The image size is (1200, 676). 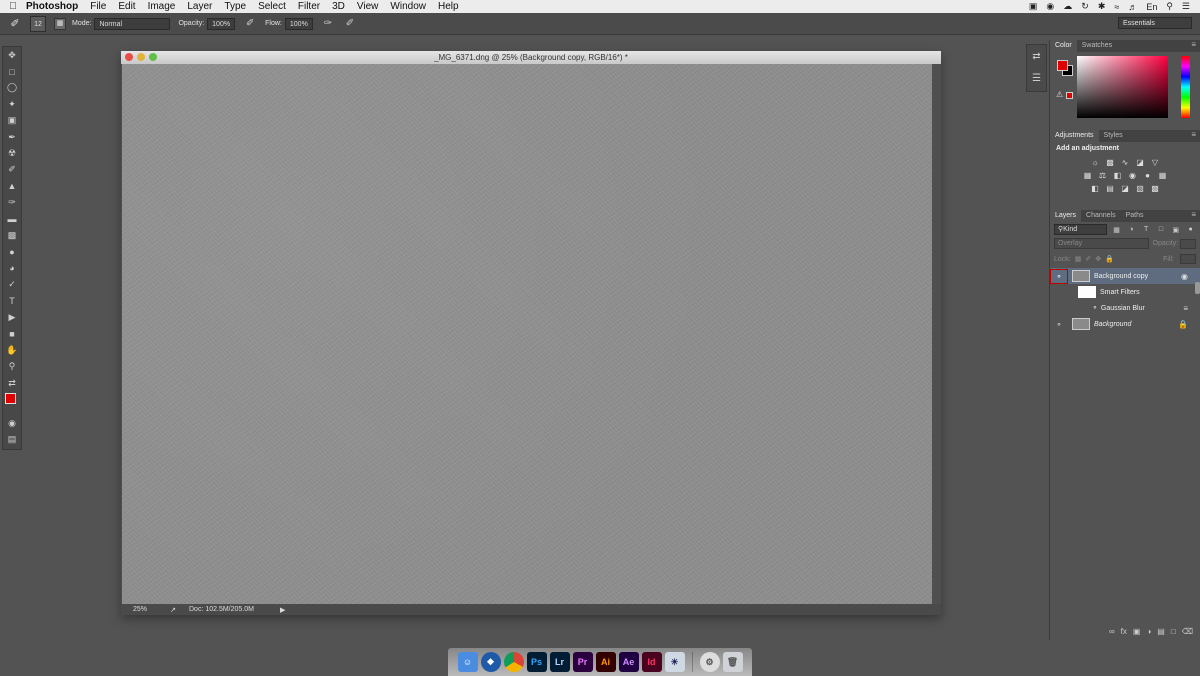 I want to click on pressure-size-icon: ✐, so click(x=350, y=23).